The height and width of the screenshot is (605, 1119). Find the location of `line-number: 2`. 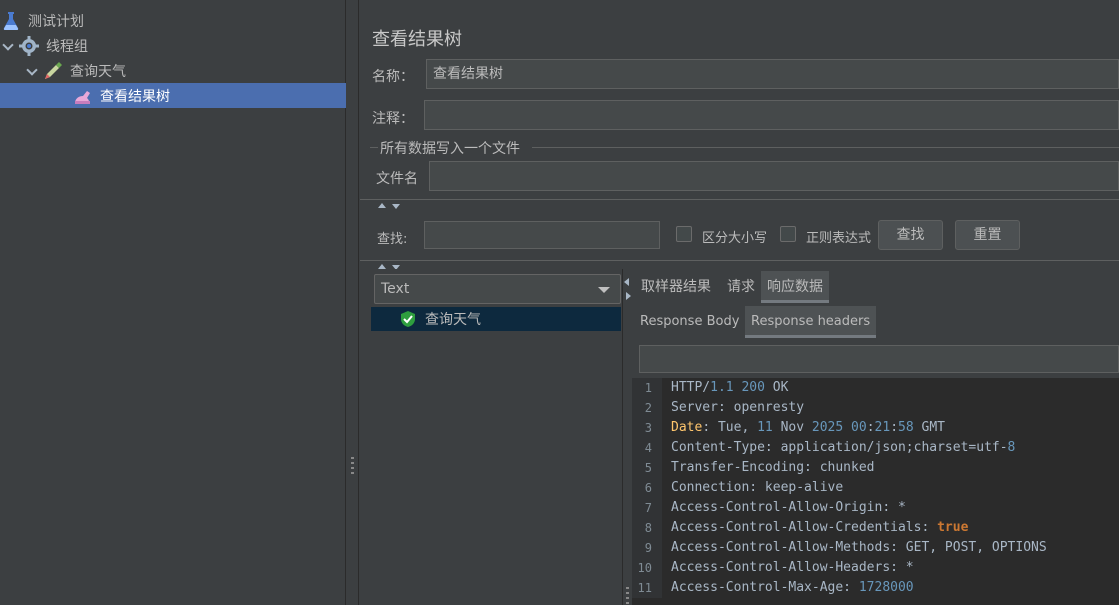

line-number: 2 is located at coordinates (647, 408).